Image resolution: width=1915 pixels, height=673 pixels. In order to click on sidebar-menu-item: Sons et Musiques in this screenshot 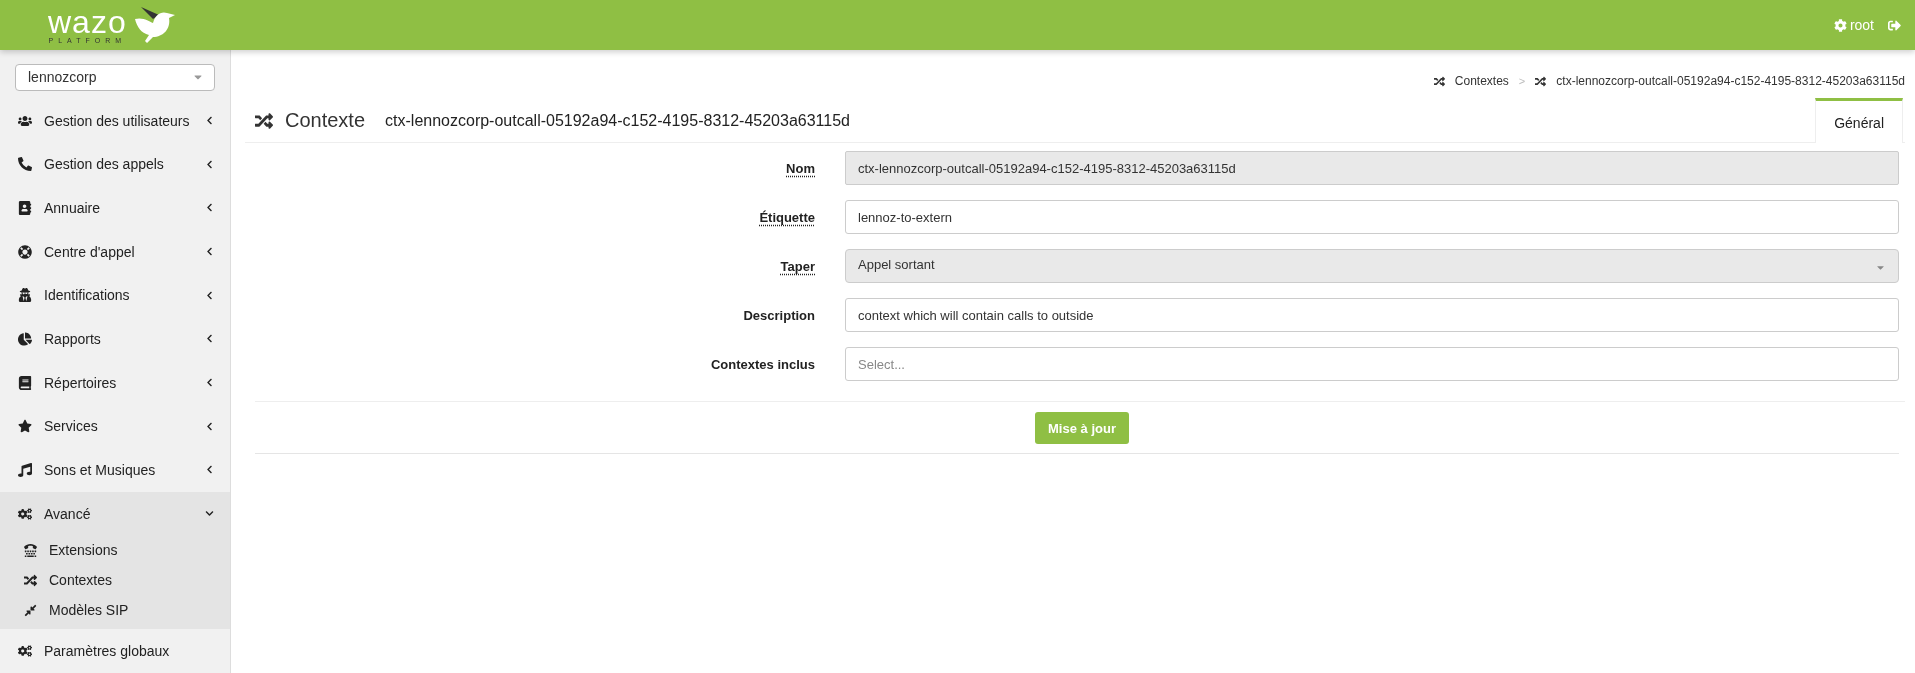, I will do `click(115, 470)`.